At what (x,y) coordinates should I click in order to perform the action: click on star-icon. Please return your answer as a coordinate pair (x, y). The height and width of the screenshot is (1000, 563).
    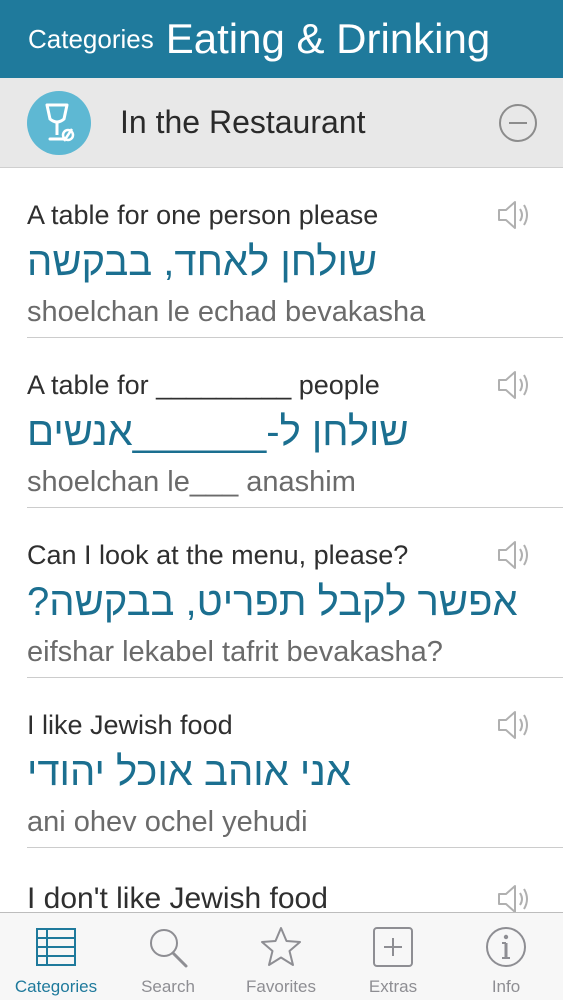
    Looking at the image, I should click on (281, 946).